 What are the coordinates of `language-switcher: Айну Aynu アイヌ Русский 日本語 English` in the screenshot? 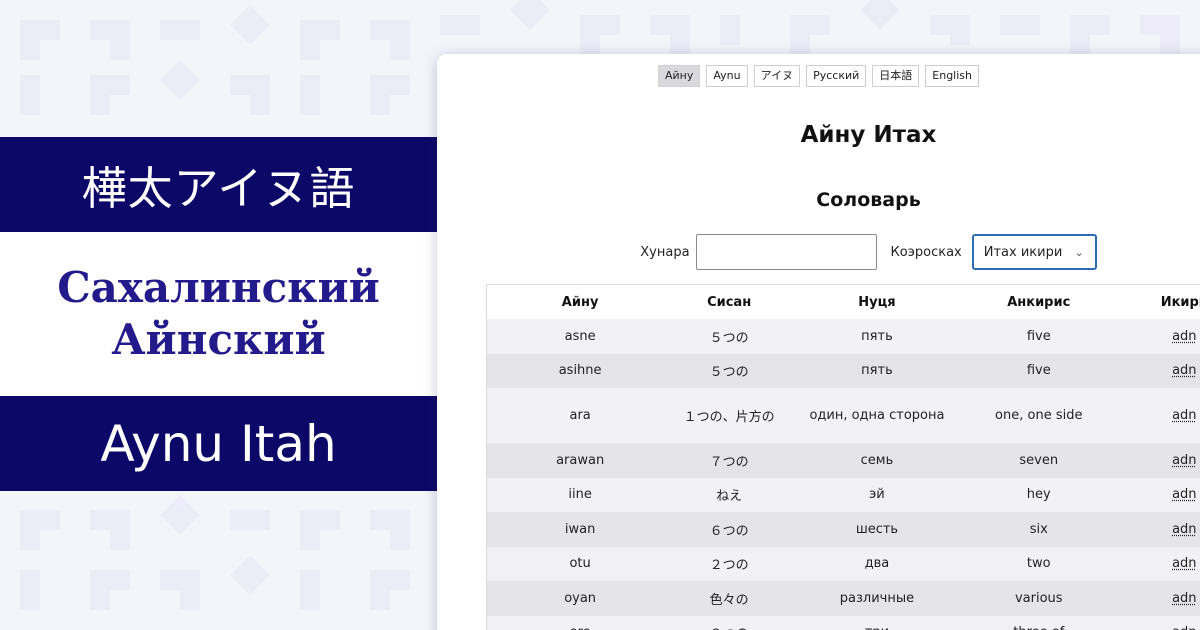 It's located at (818, 76).